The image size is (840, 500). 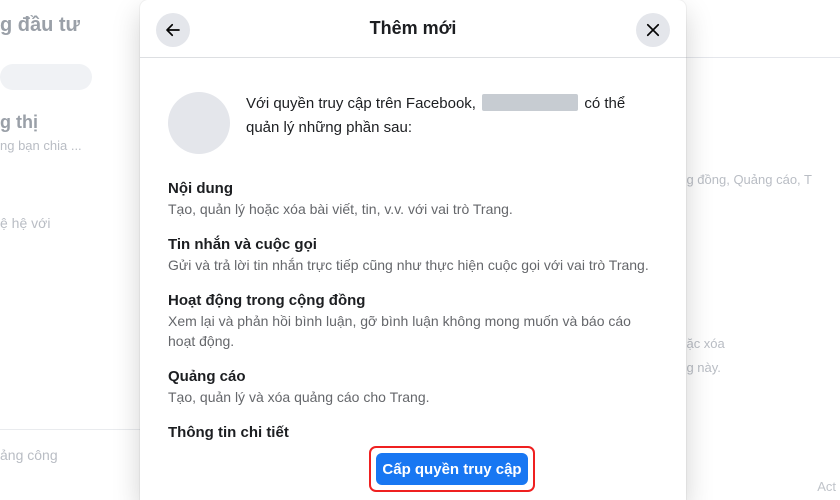 I want to click on permission-title: Tin nhắn và cuộc gọi, so click(x=242, y=244).